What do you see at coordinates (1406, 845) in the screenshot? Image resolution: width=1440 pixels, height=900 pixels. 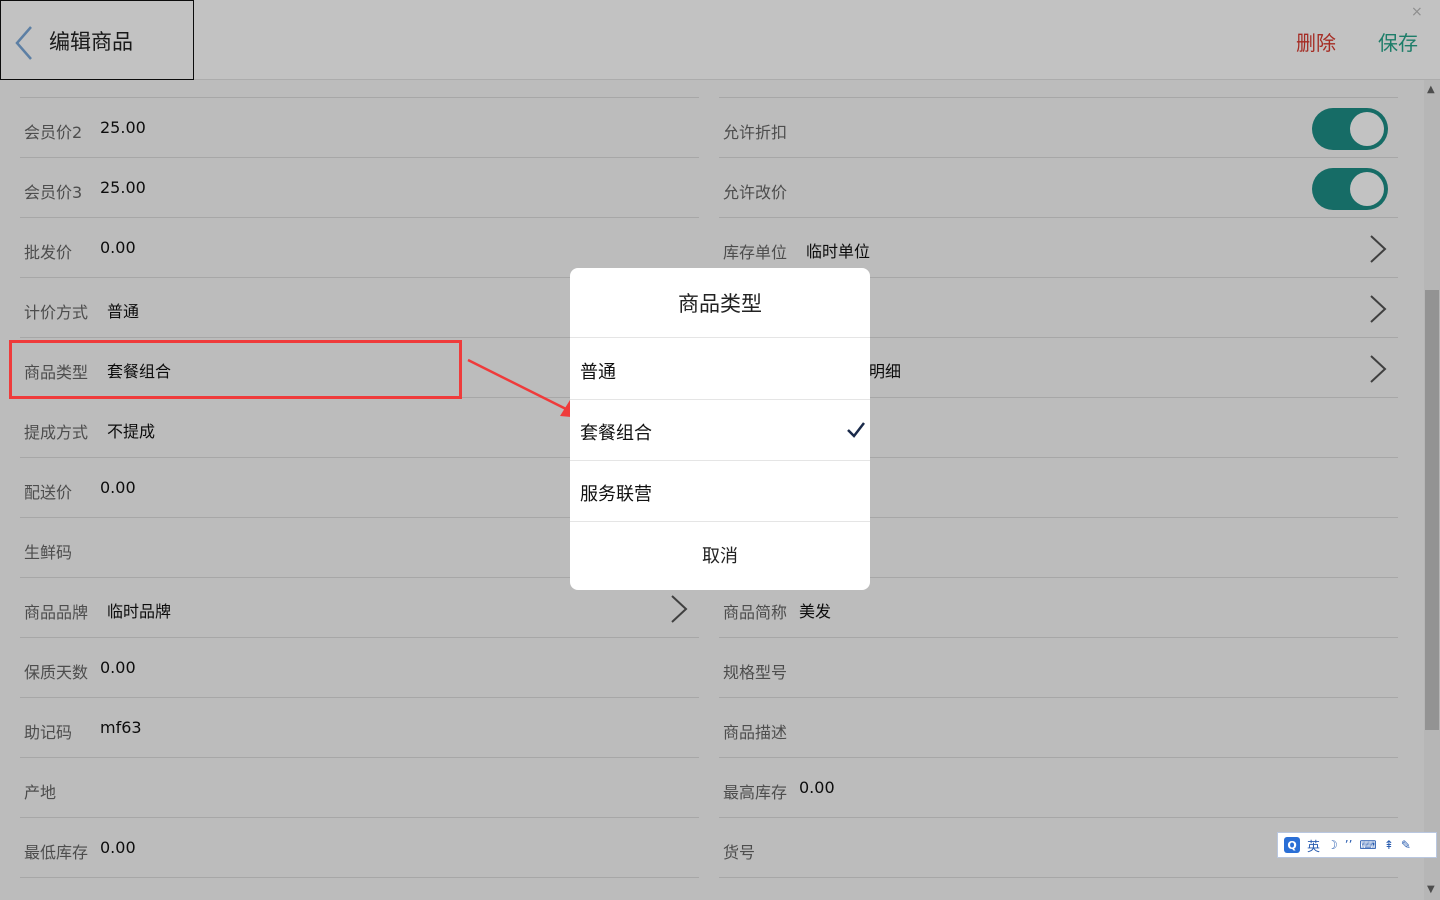 I see `wrench-icon: ✎` at bounding box center [1406, 845].